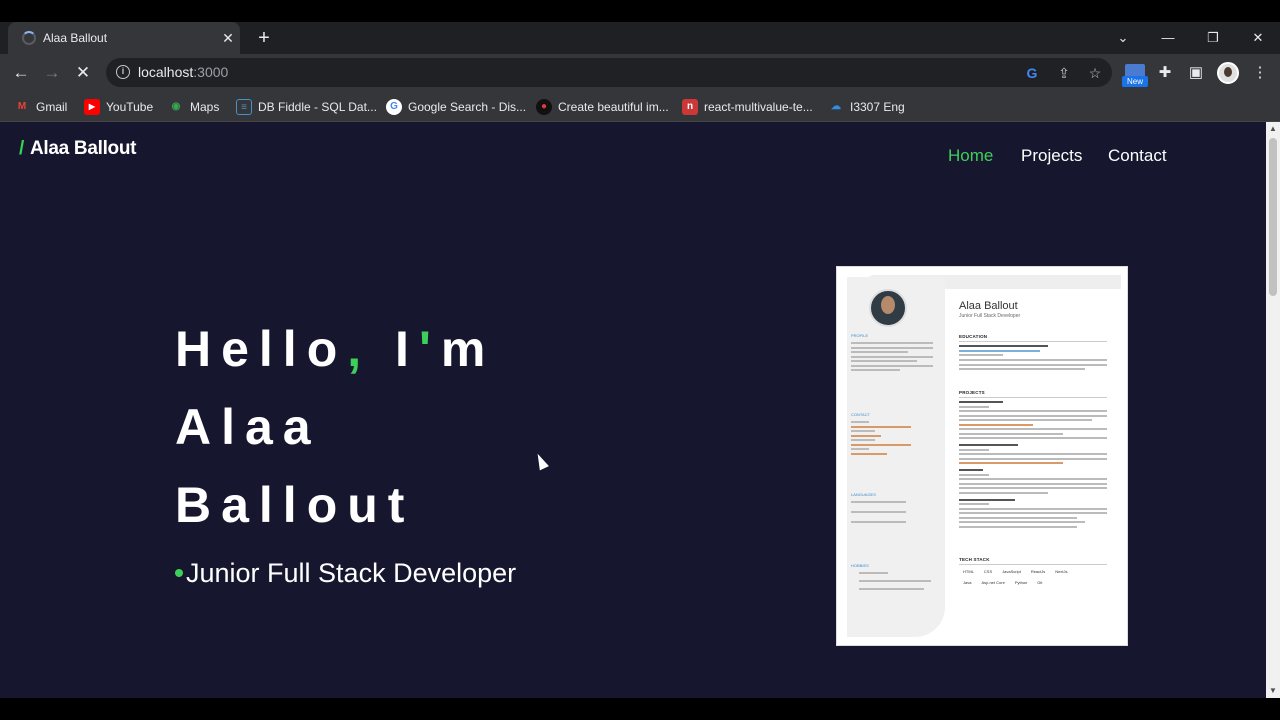 The height and width of the screenshot is (720, 1280). What do you see at coordinates (1064, 73) in the screenshot?
I see `share-icon: ⇪` at bounding box center [1064, 73].